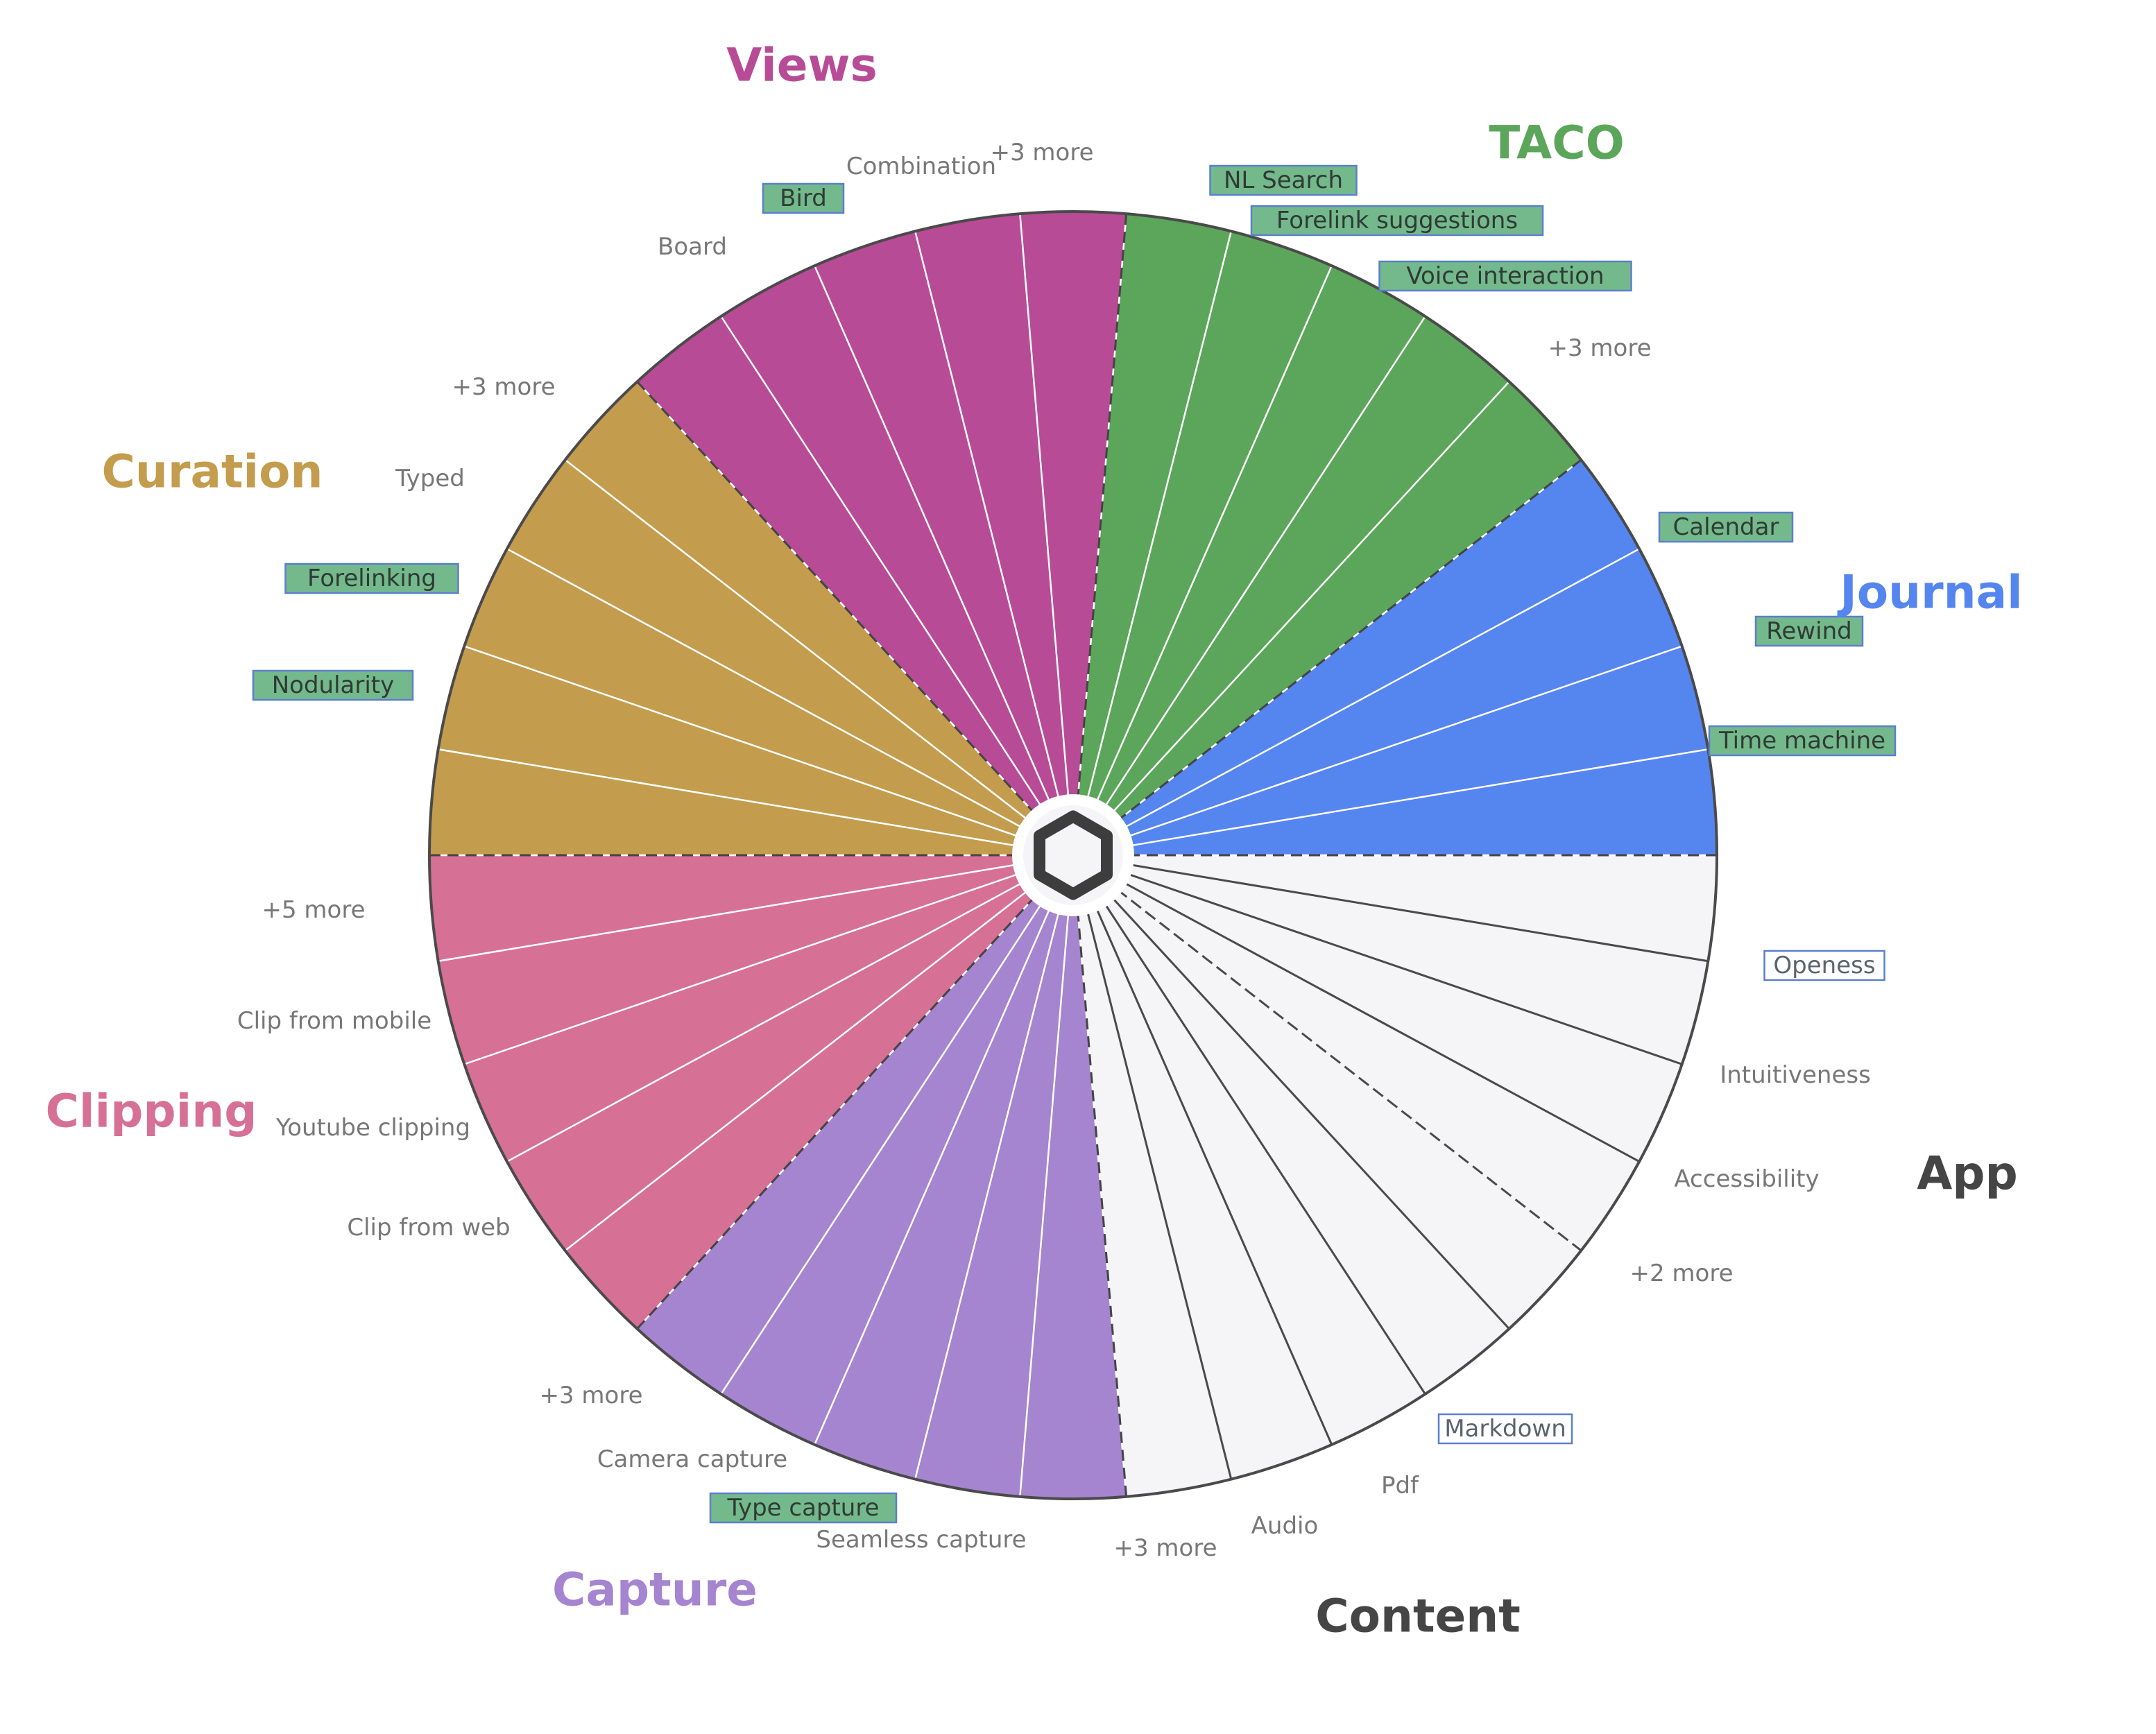 This screenshot has width=2156, height=1734. I want to click on item-label-views-bird: Bird, so click(803, 198).